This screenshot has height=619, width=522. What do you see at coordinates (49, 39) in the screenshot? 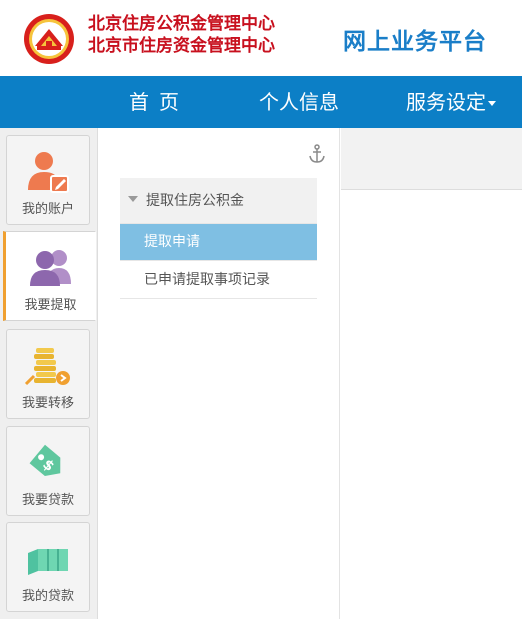
I see `housing-fund-emblem-icon` at bounding box center [49, 39].